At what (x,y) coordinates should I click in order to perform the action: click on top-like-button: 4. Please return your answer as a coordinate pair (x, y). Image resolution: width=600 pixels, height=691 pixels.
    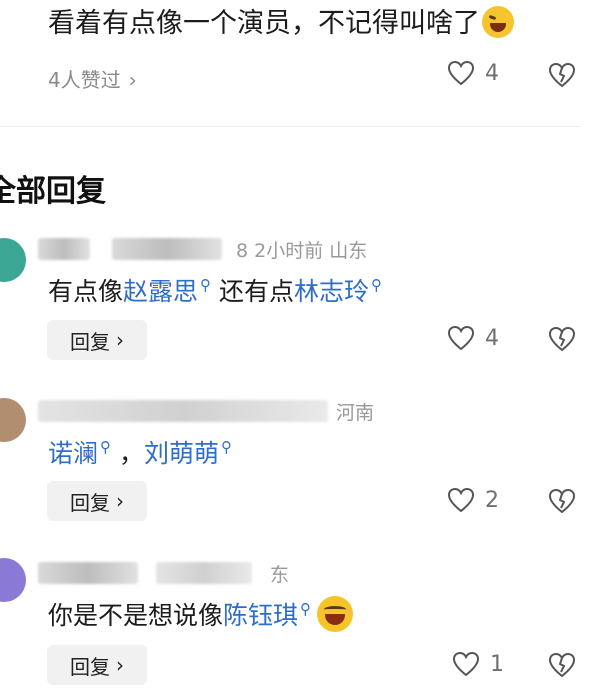
    Looking at the image, I should click on (473, 73).